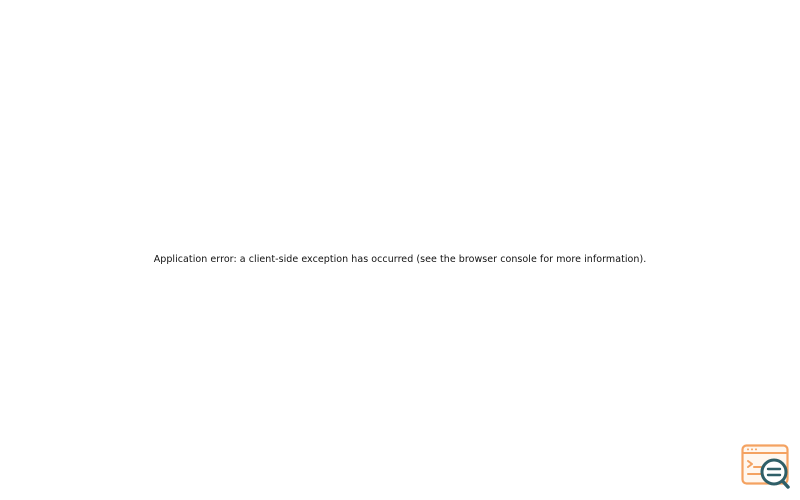 The image size is (800, 500). I want to click on console-search-icon, so click(765, 466).